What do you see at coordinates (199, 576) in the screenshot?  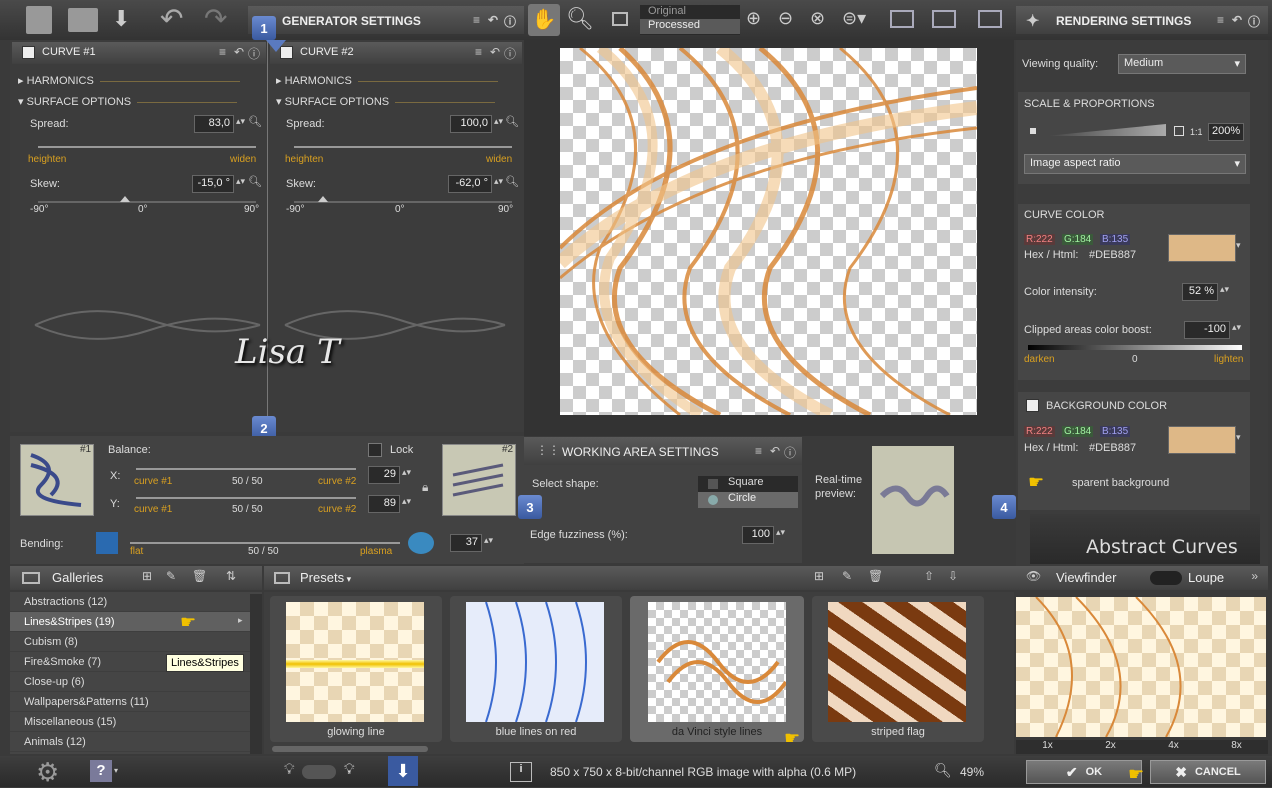 I see `delete-gallery-icon: 🗑︎` at bounding box center [199, 576].